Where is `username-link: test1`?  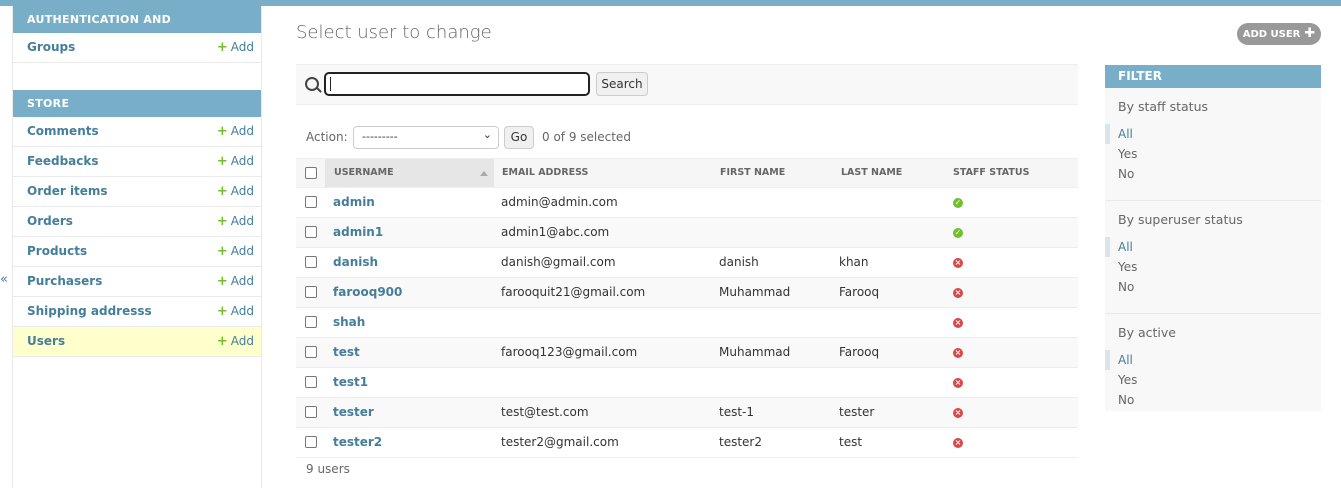 username-link: test1 is located at coordinates (350, 382).